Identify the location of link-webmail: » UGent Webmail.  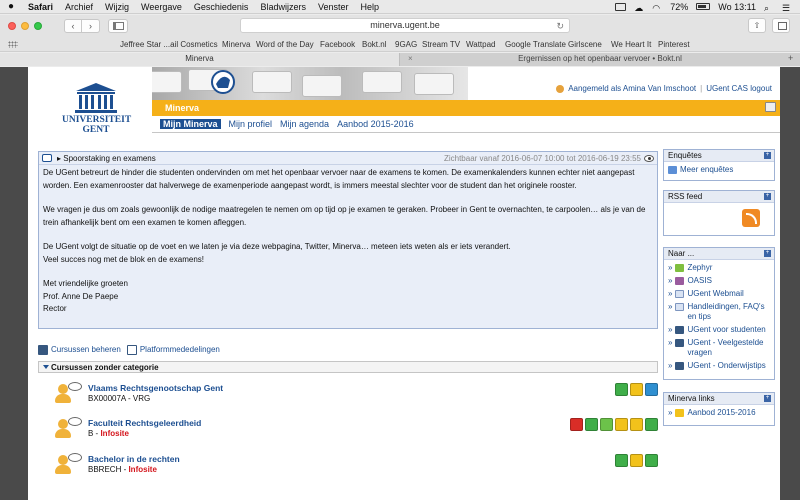
(719, 294).